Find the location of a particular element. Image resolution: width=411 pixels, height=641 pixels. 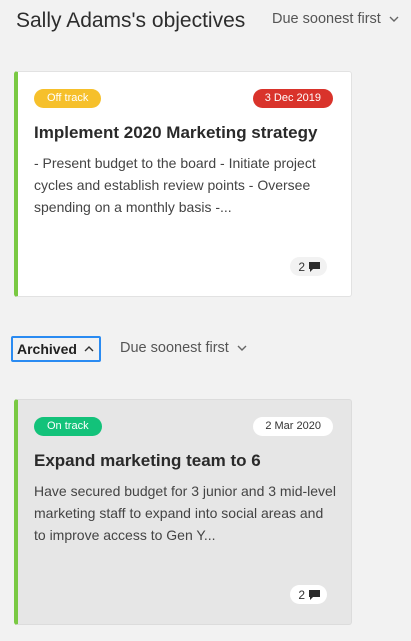

objective-title: Implement 2020 Marketing strategy is located at coordinates (176, 132).